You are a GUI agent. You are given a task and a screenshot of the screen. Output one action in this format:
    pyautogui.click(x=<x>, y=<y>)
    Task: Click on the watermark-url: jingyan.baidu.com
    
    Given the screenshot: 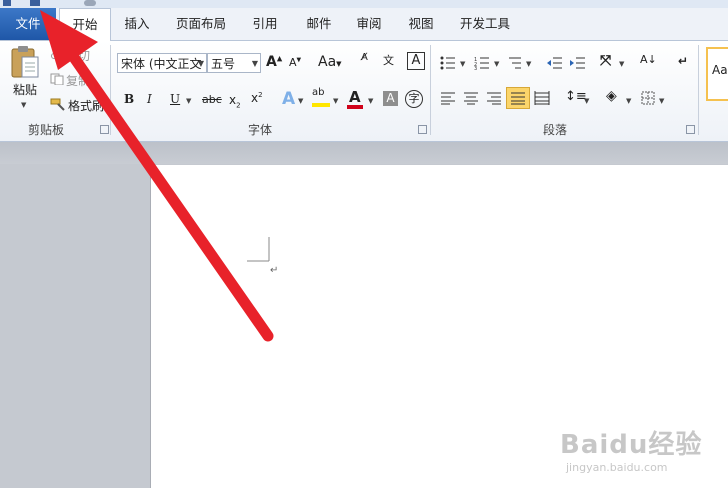 What is the action you would take?
    pyautogui.click(x=617, y=467)
    